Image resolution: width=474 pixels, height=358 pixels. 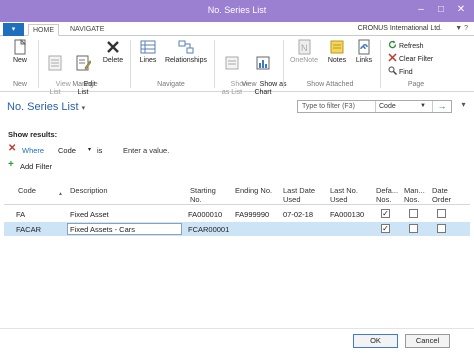 What do you see at coordinates (421, 10) in the screenshot?
I see `minimize-button: –` at bounding box center [421, 10].